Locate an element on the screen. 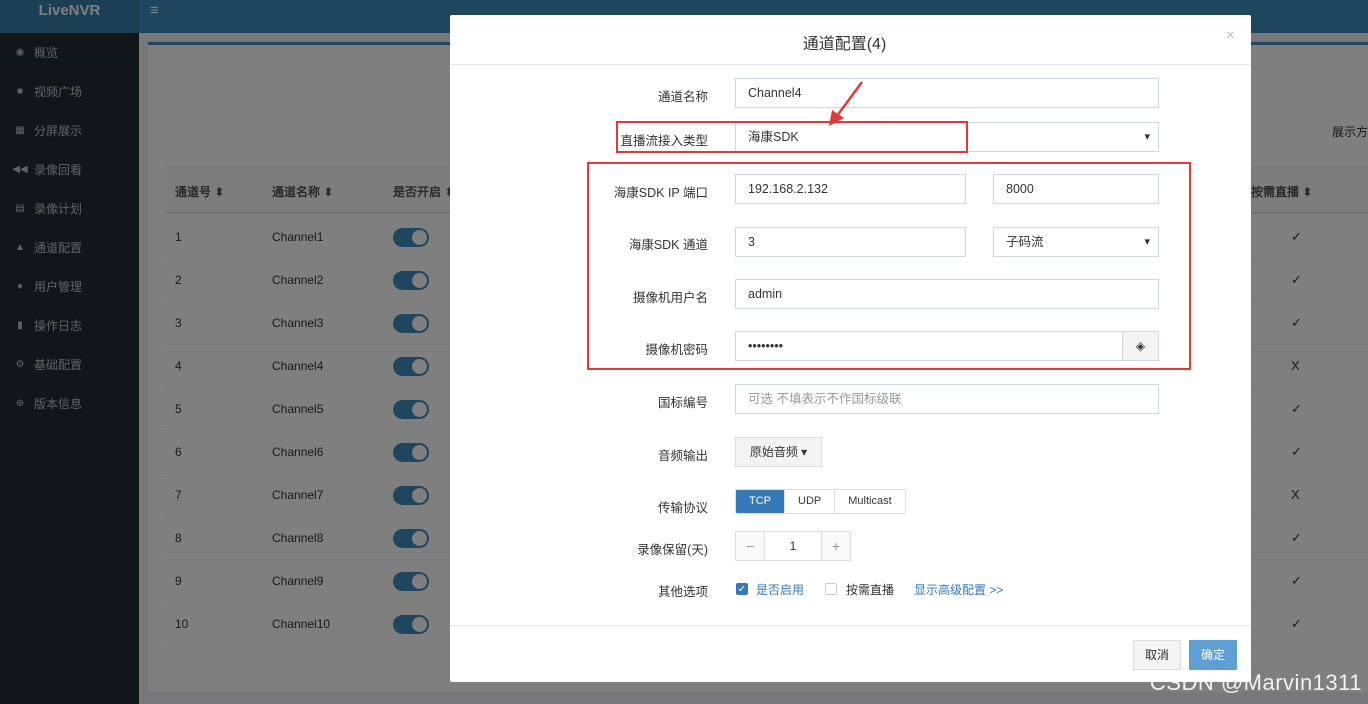 This screenshot has height=704, width=1368. advanced-config-link: 显示高级配置 >> is located at coordinates (958, 589).